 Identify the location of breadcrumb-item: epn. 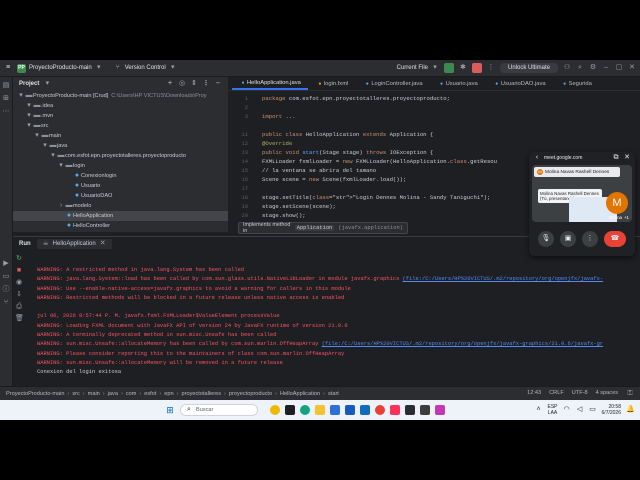
(168, 394).